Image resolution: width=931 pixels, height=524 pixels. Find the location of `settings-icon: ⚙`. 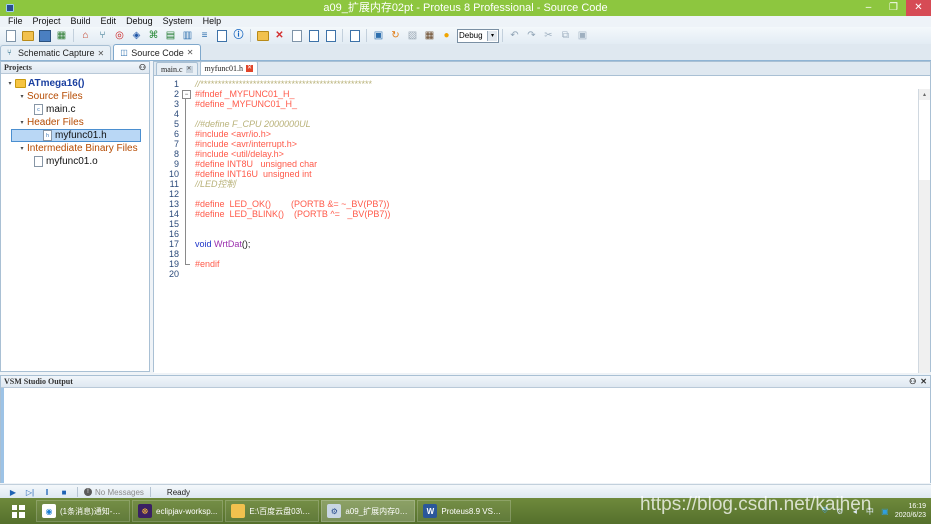

settings-icon: ⚙ is located at coordinates (840, 511).